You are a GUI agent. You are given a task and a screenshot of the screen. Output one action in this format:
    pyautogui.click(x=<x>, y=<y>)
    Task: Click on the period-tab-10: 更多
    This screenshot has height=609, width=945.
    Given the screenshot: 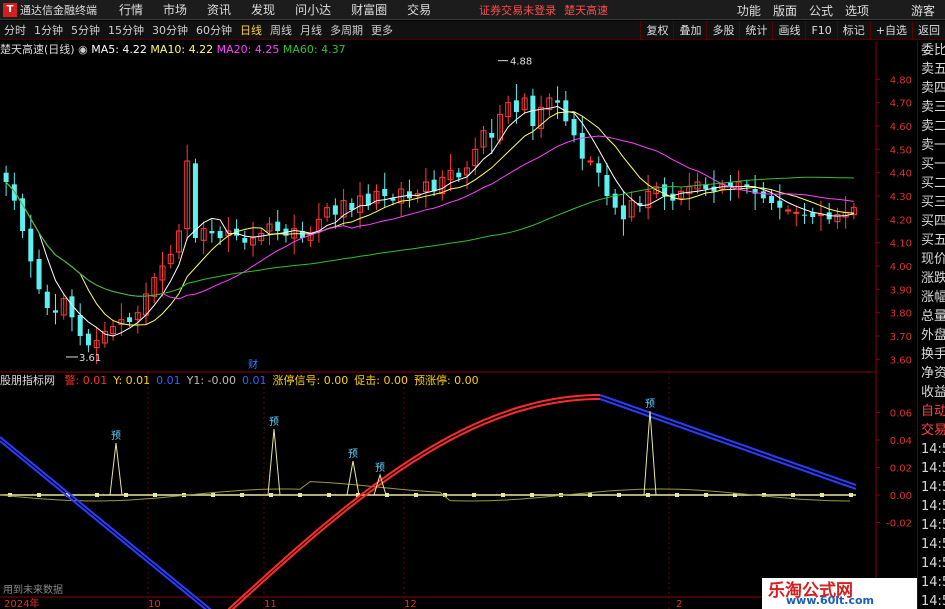 What is the action you would take?
    pyautogui.click(x=382, y=30)
    